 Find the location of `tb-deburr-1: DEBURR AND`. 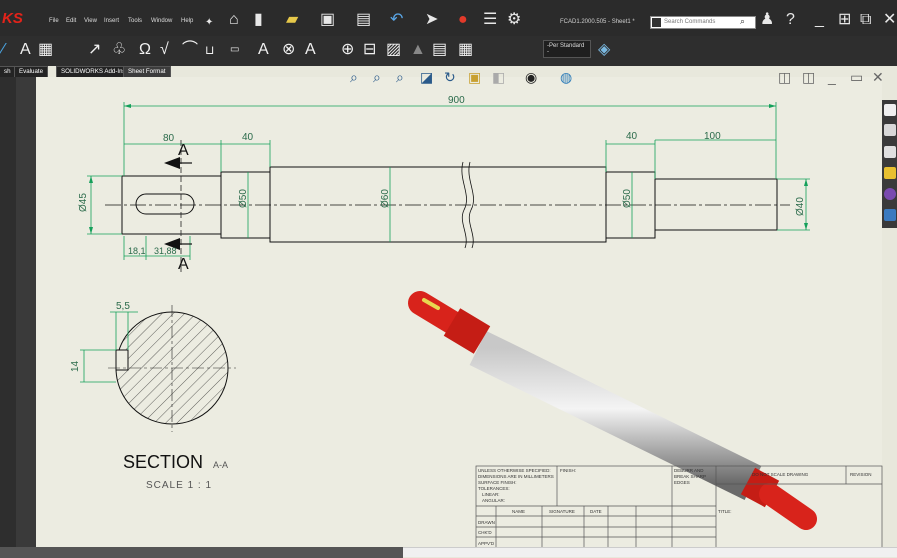

tb-deburr-1: DEBURR AND is located at coordinates (689, 470).